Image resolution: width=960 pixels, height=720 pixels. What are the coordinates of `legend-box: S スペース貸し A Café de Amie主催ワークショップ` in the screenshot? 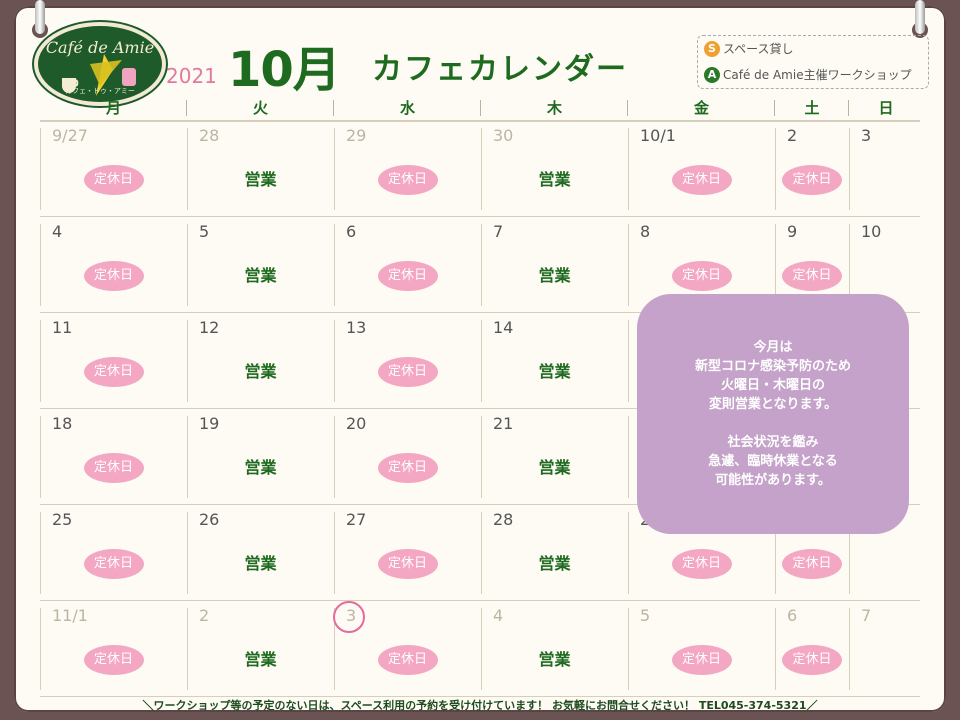 It's located at (813, 62).